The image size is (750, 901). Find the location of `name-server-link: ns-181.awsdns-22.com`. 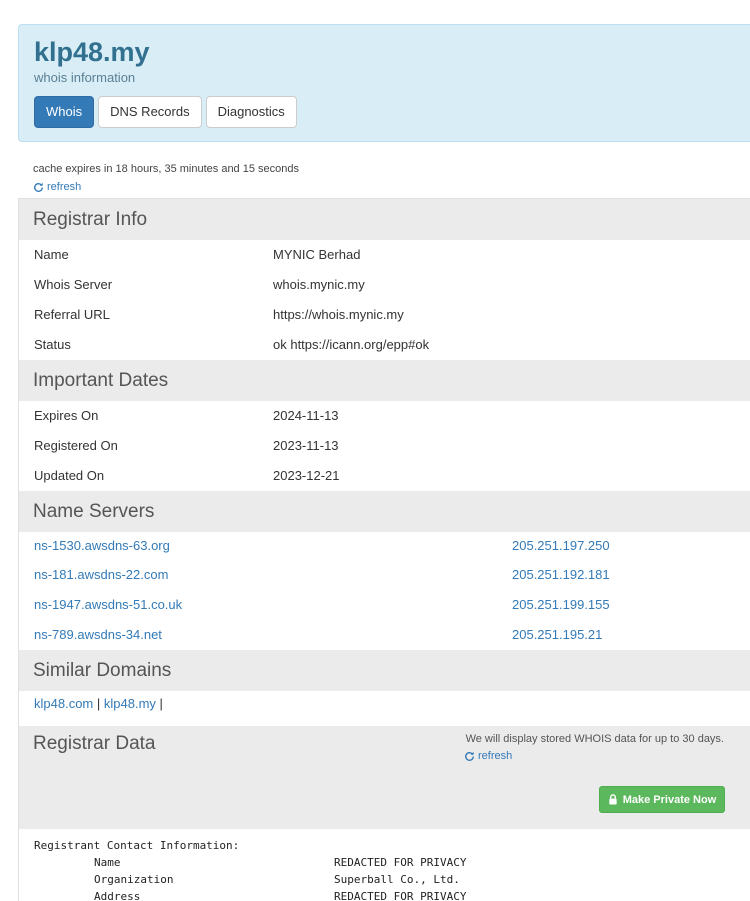

name-server-link: ns-181.awsdns-22.com is located at coordinates (101, 575).